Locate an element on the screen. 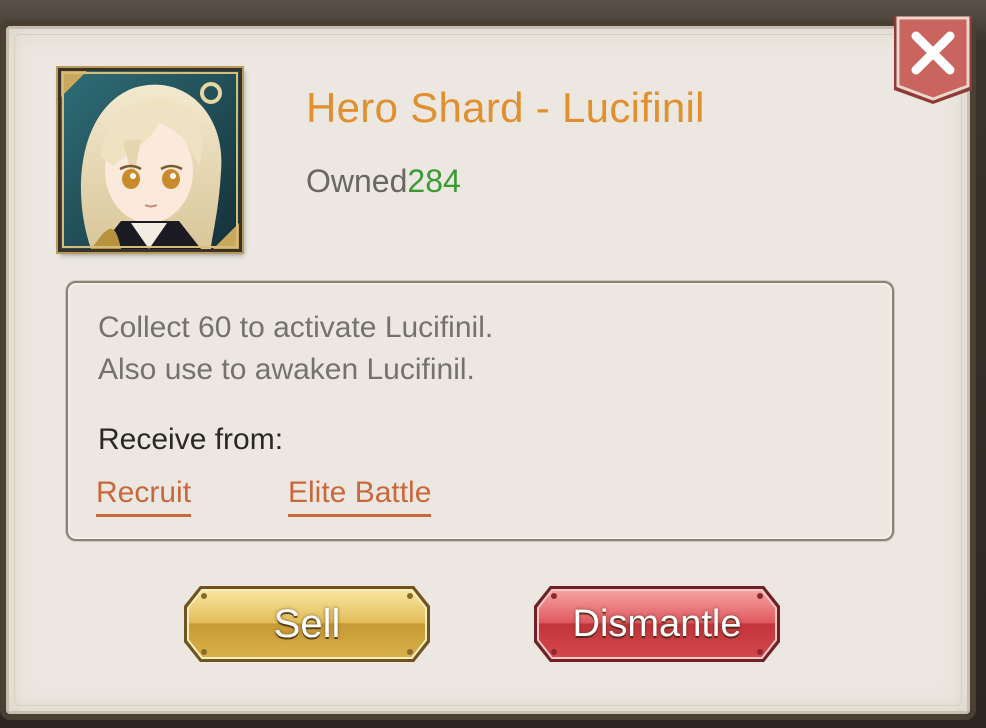  hero-portrait is located at coordinates (150, 160).